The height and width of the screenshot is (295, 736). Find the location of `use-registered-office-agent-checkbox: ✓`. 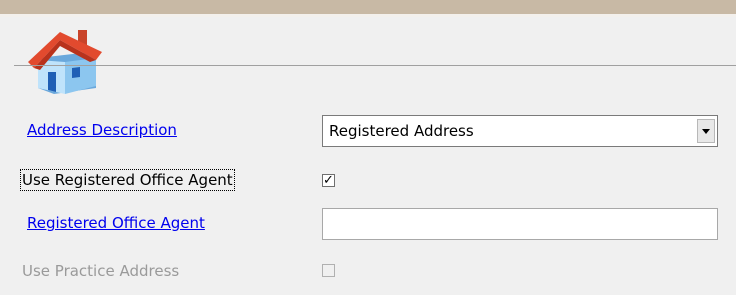

use-registered-office-agent-checkbox: ✓ is located at coordinates (328, 180).